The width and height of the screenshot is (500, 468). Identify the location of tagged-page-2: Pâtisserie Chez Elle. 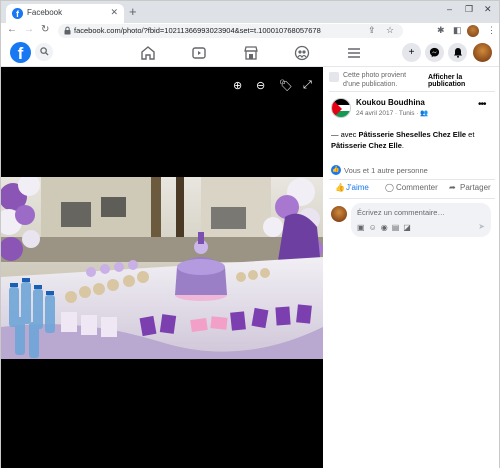
(366, 145).